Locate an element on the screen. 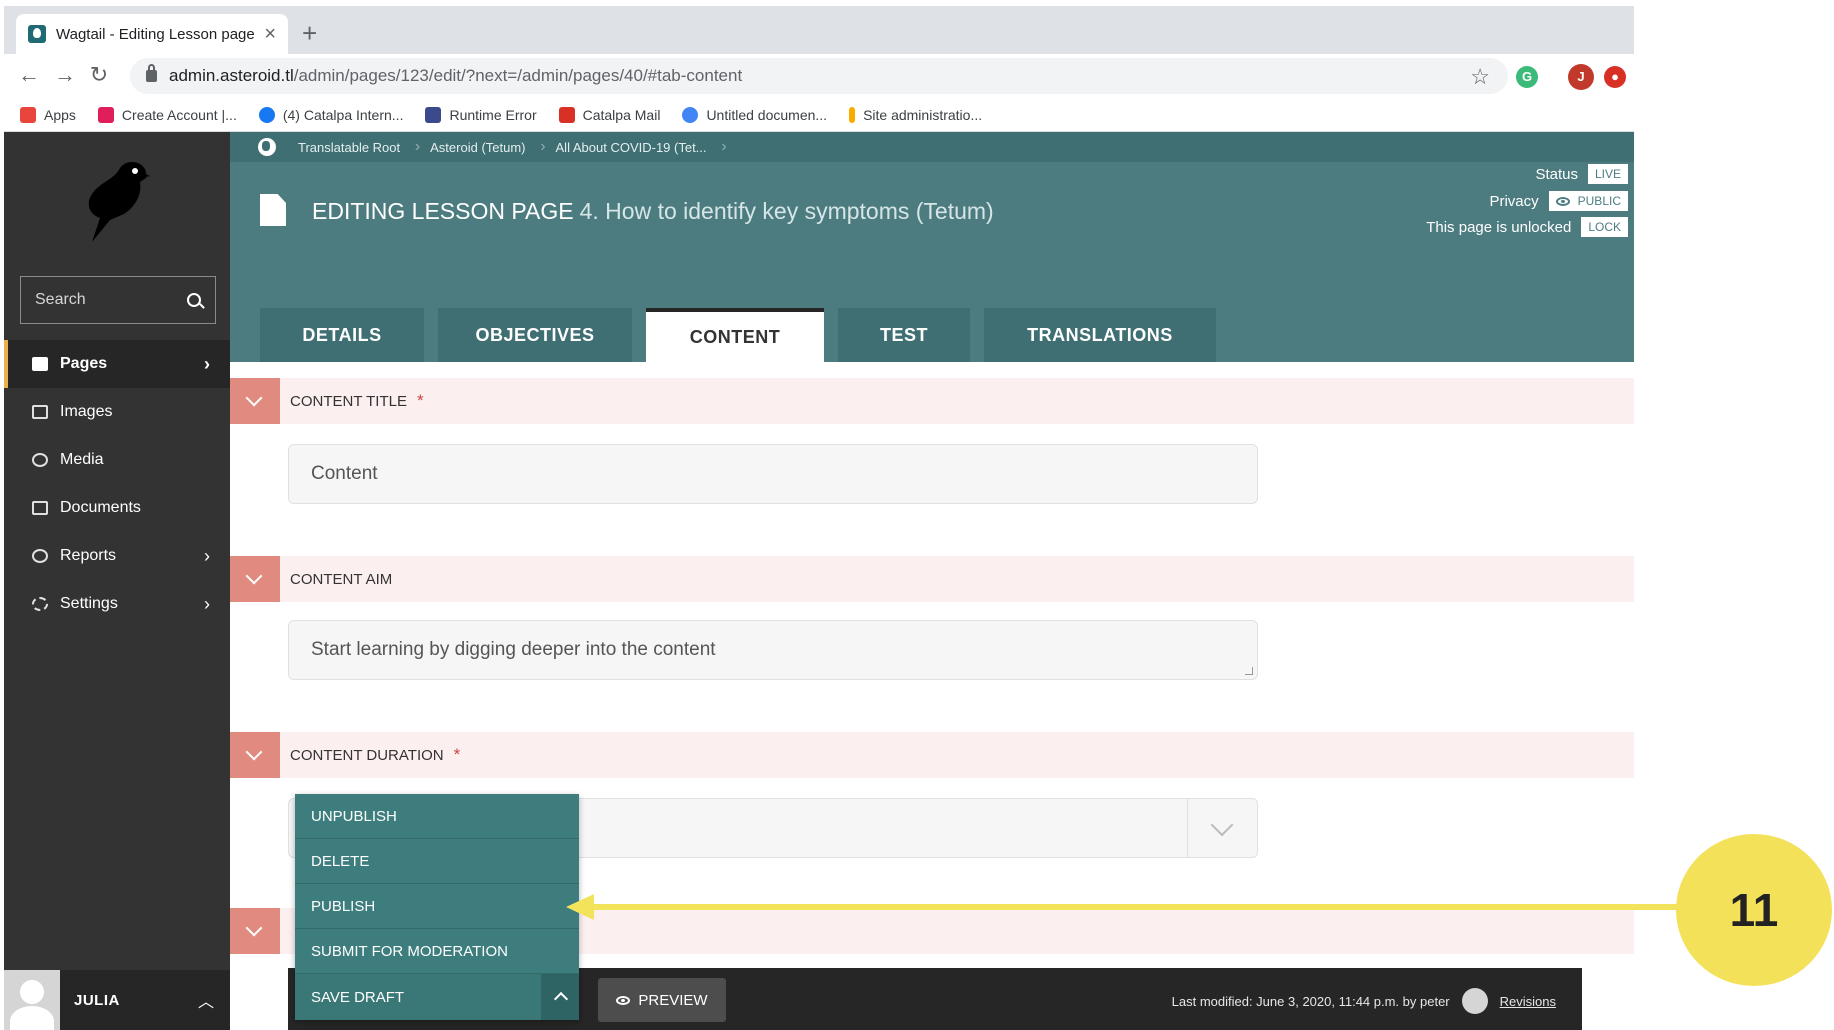 The image size is (1834, 1030). image-icon is located at coordinates (40, 412).